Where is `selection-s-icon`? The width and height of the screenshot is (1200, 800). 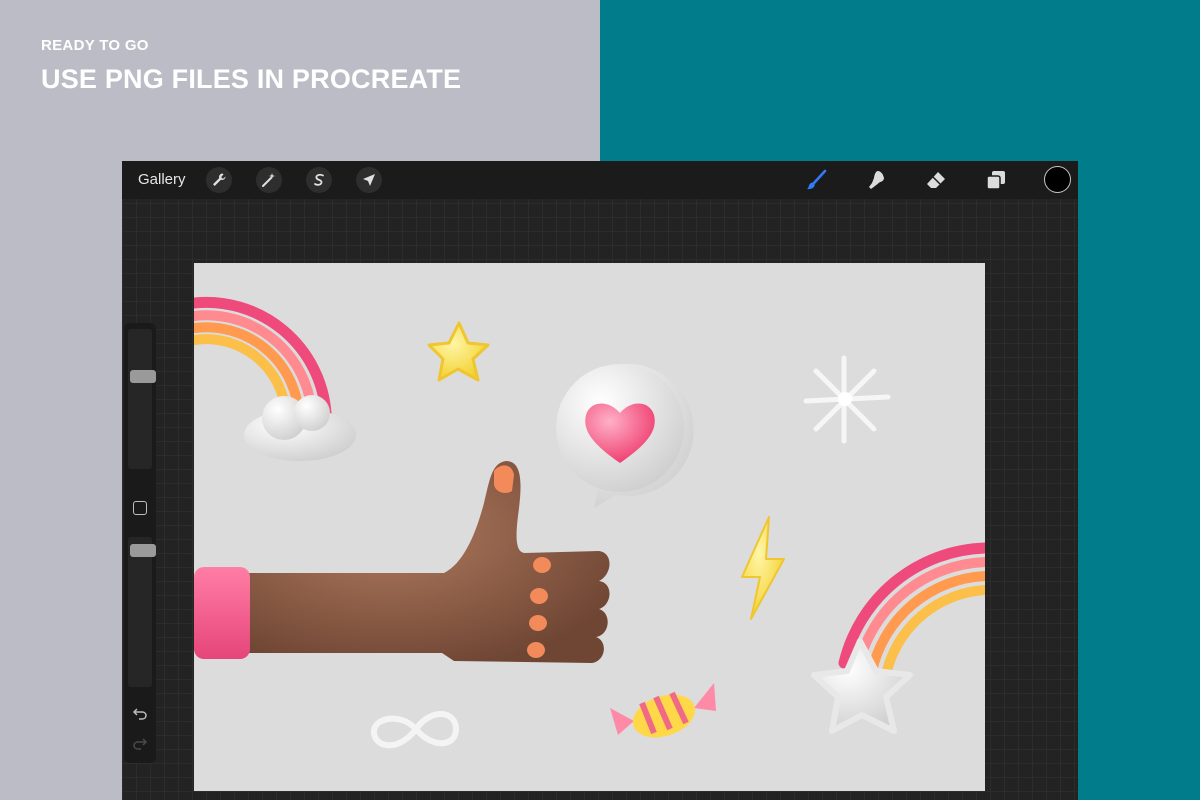
selection-s-icon is located at coordinates (319, 179).